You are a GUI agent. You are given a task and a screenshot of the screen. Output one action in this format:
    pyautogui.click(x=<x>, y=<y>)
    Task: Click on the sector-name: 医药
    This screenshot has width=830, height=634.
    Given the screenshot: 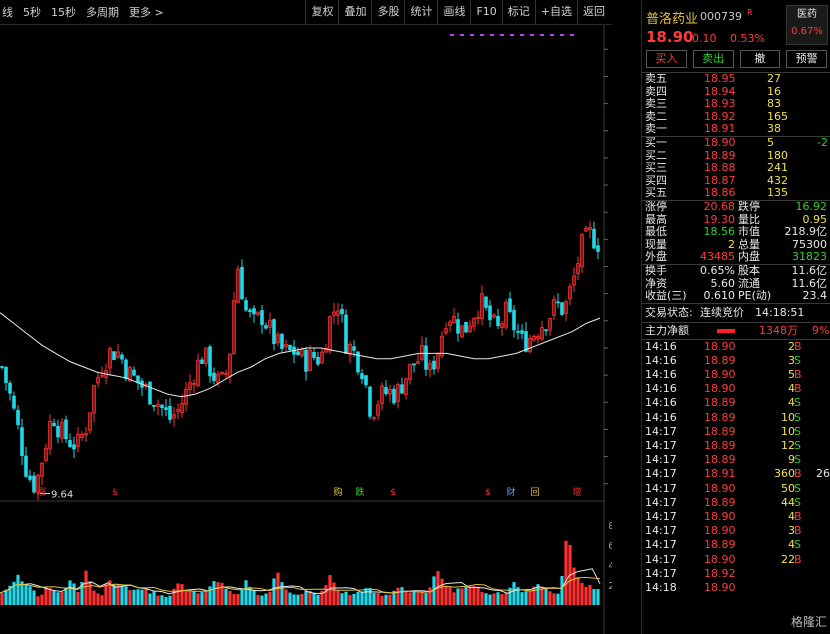 What is the action you would take?
    pyautogui.click(x=807, y=14)
    